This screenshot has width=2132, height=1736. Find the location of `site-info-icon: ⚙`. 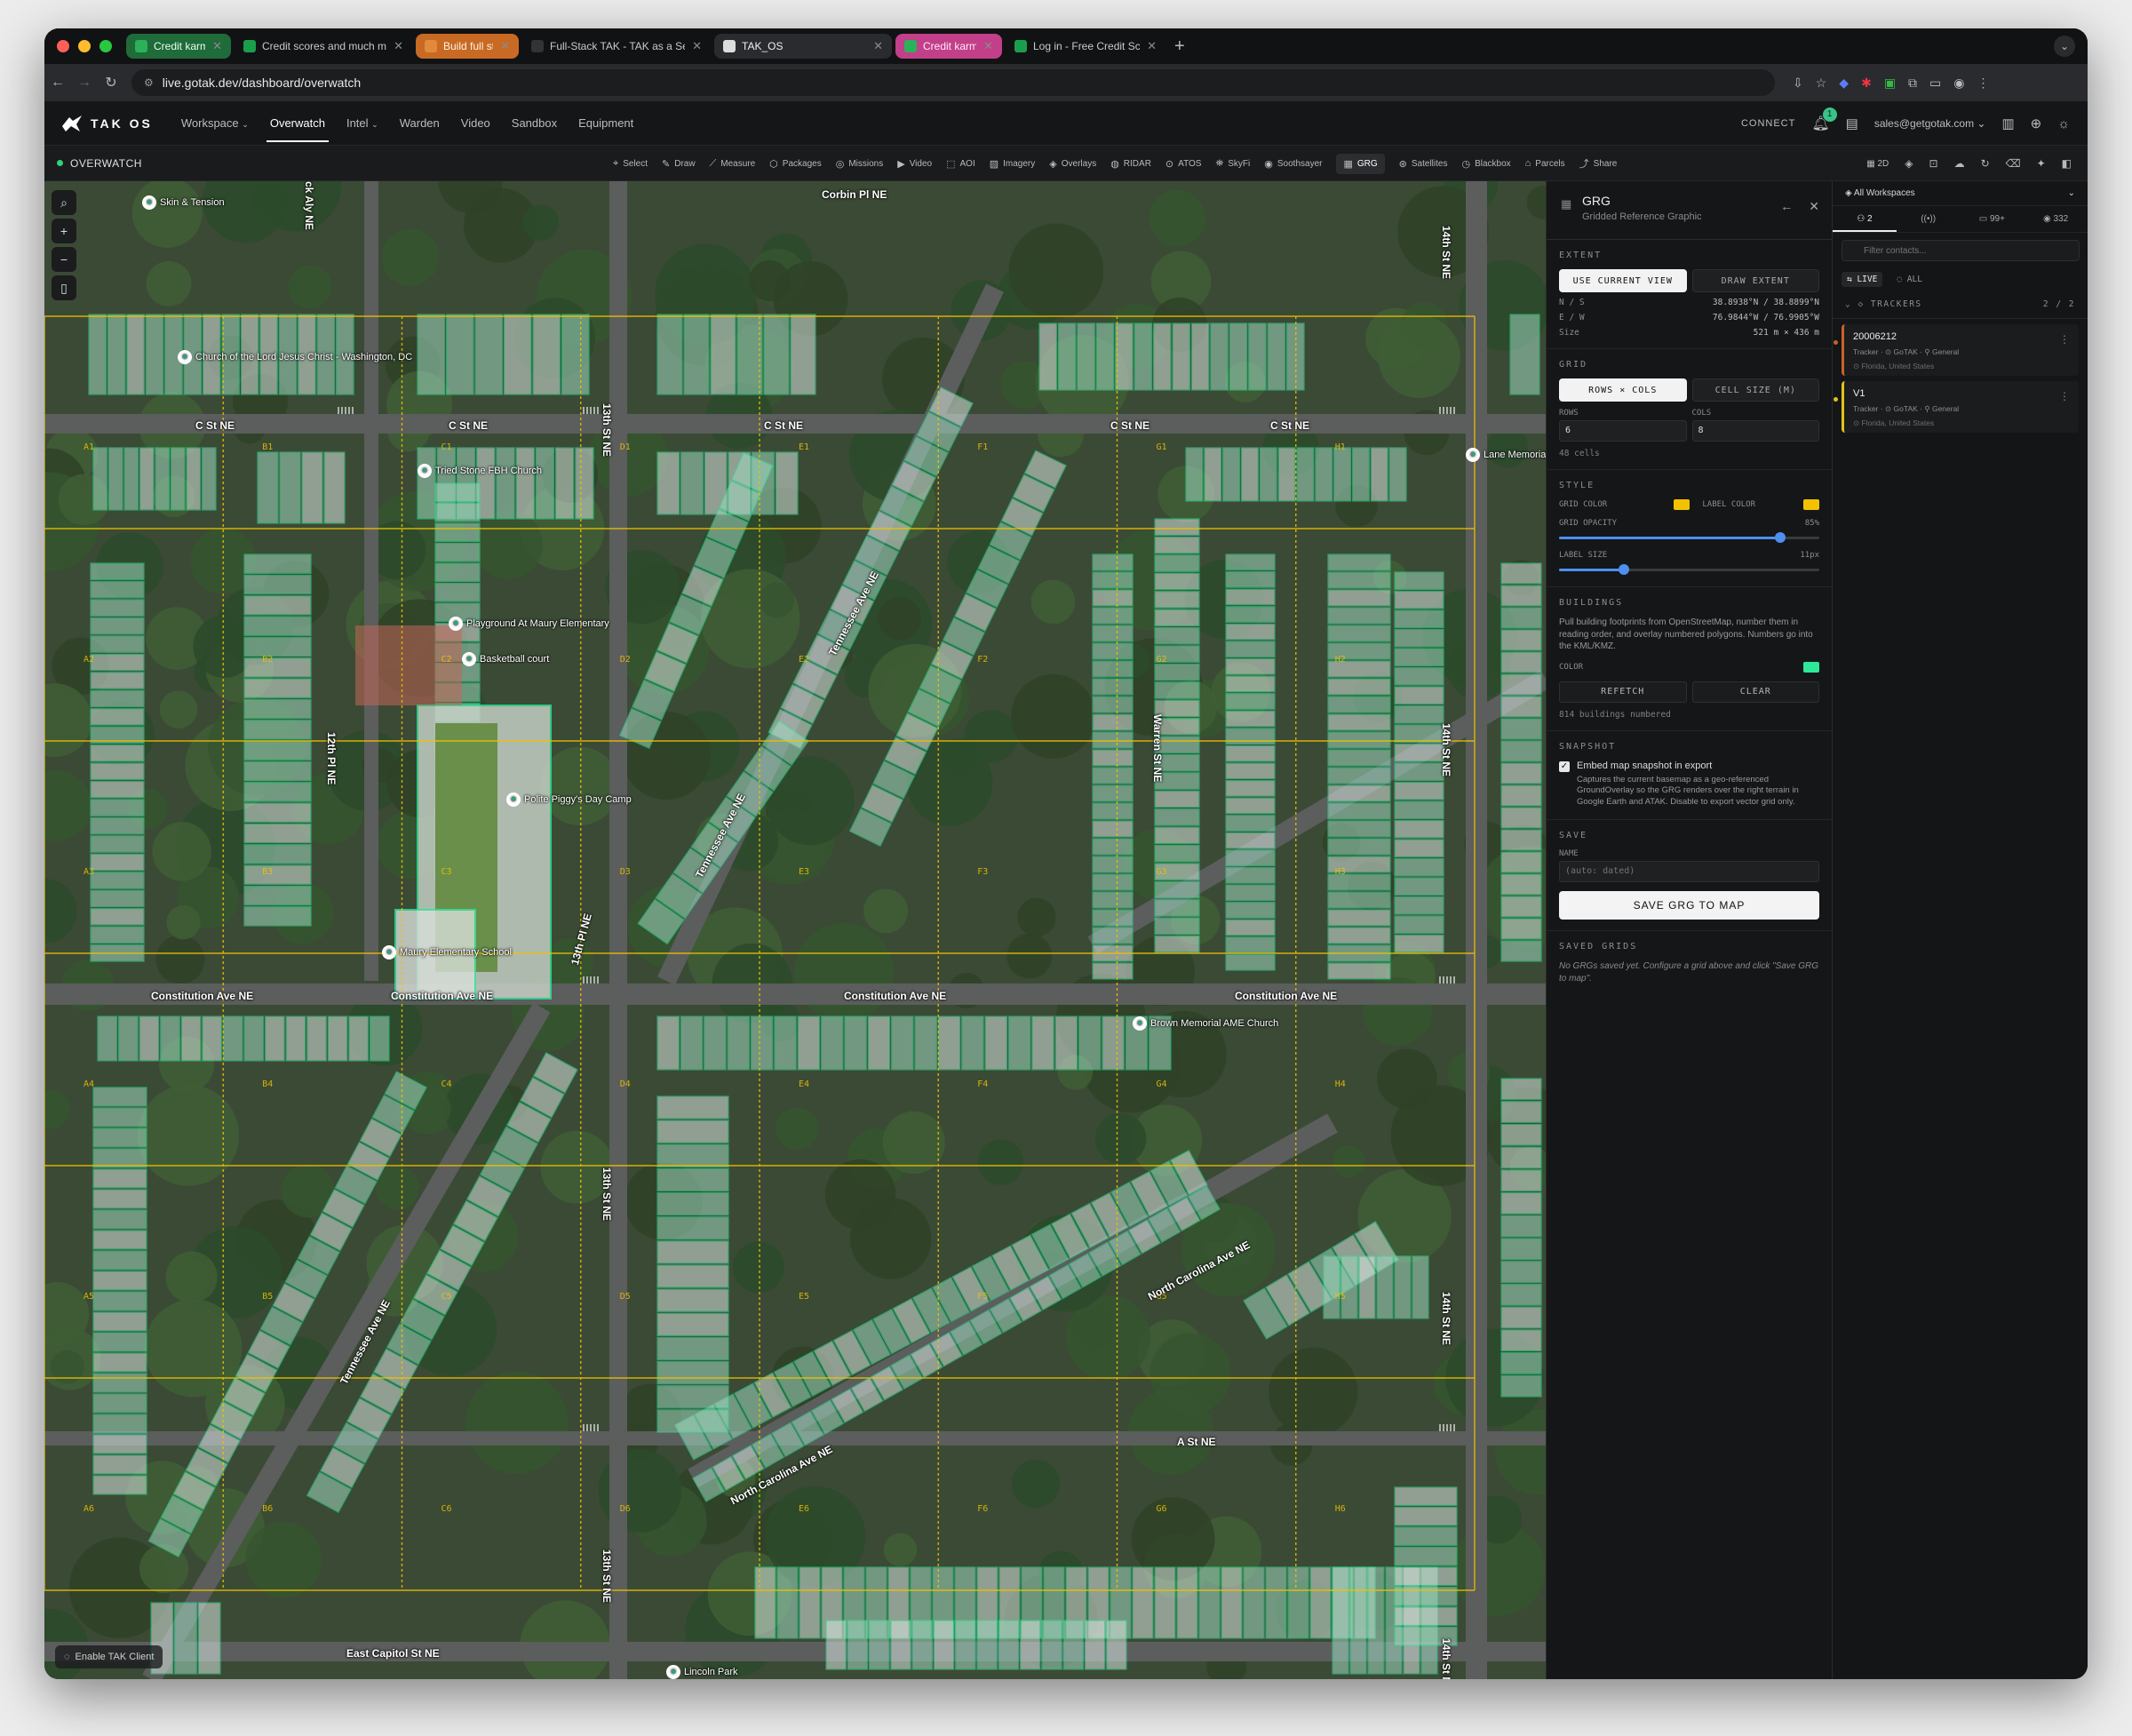

site-info-icon: ⚙ is located at coordinates (149, 82).